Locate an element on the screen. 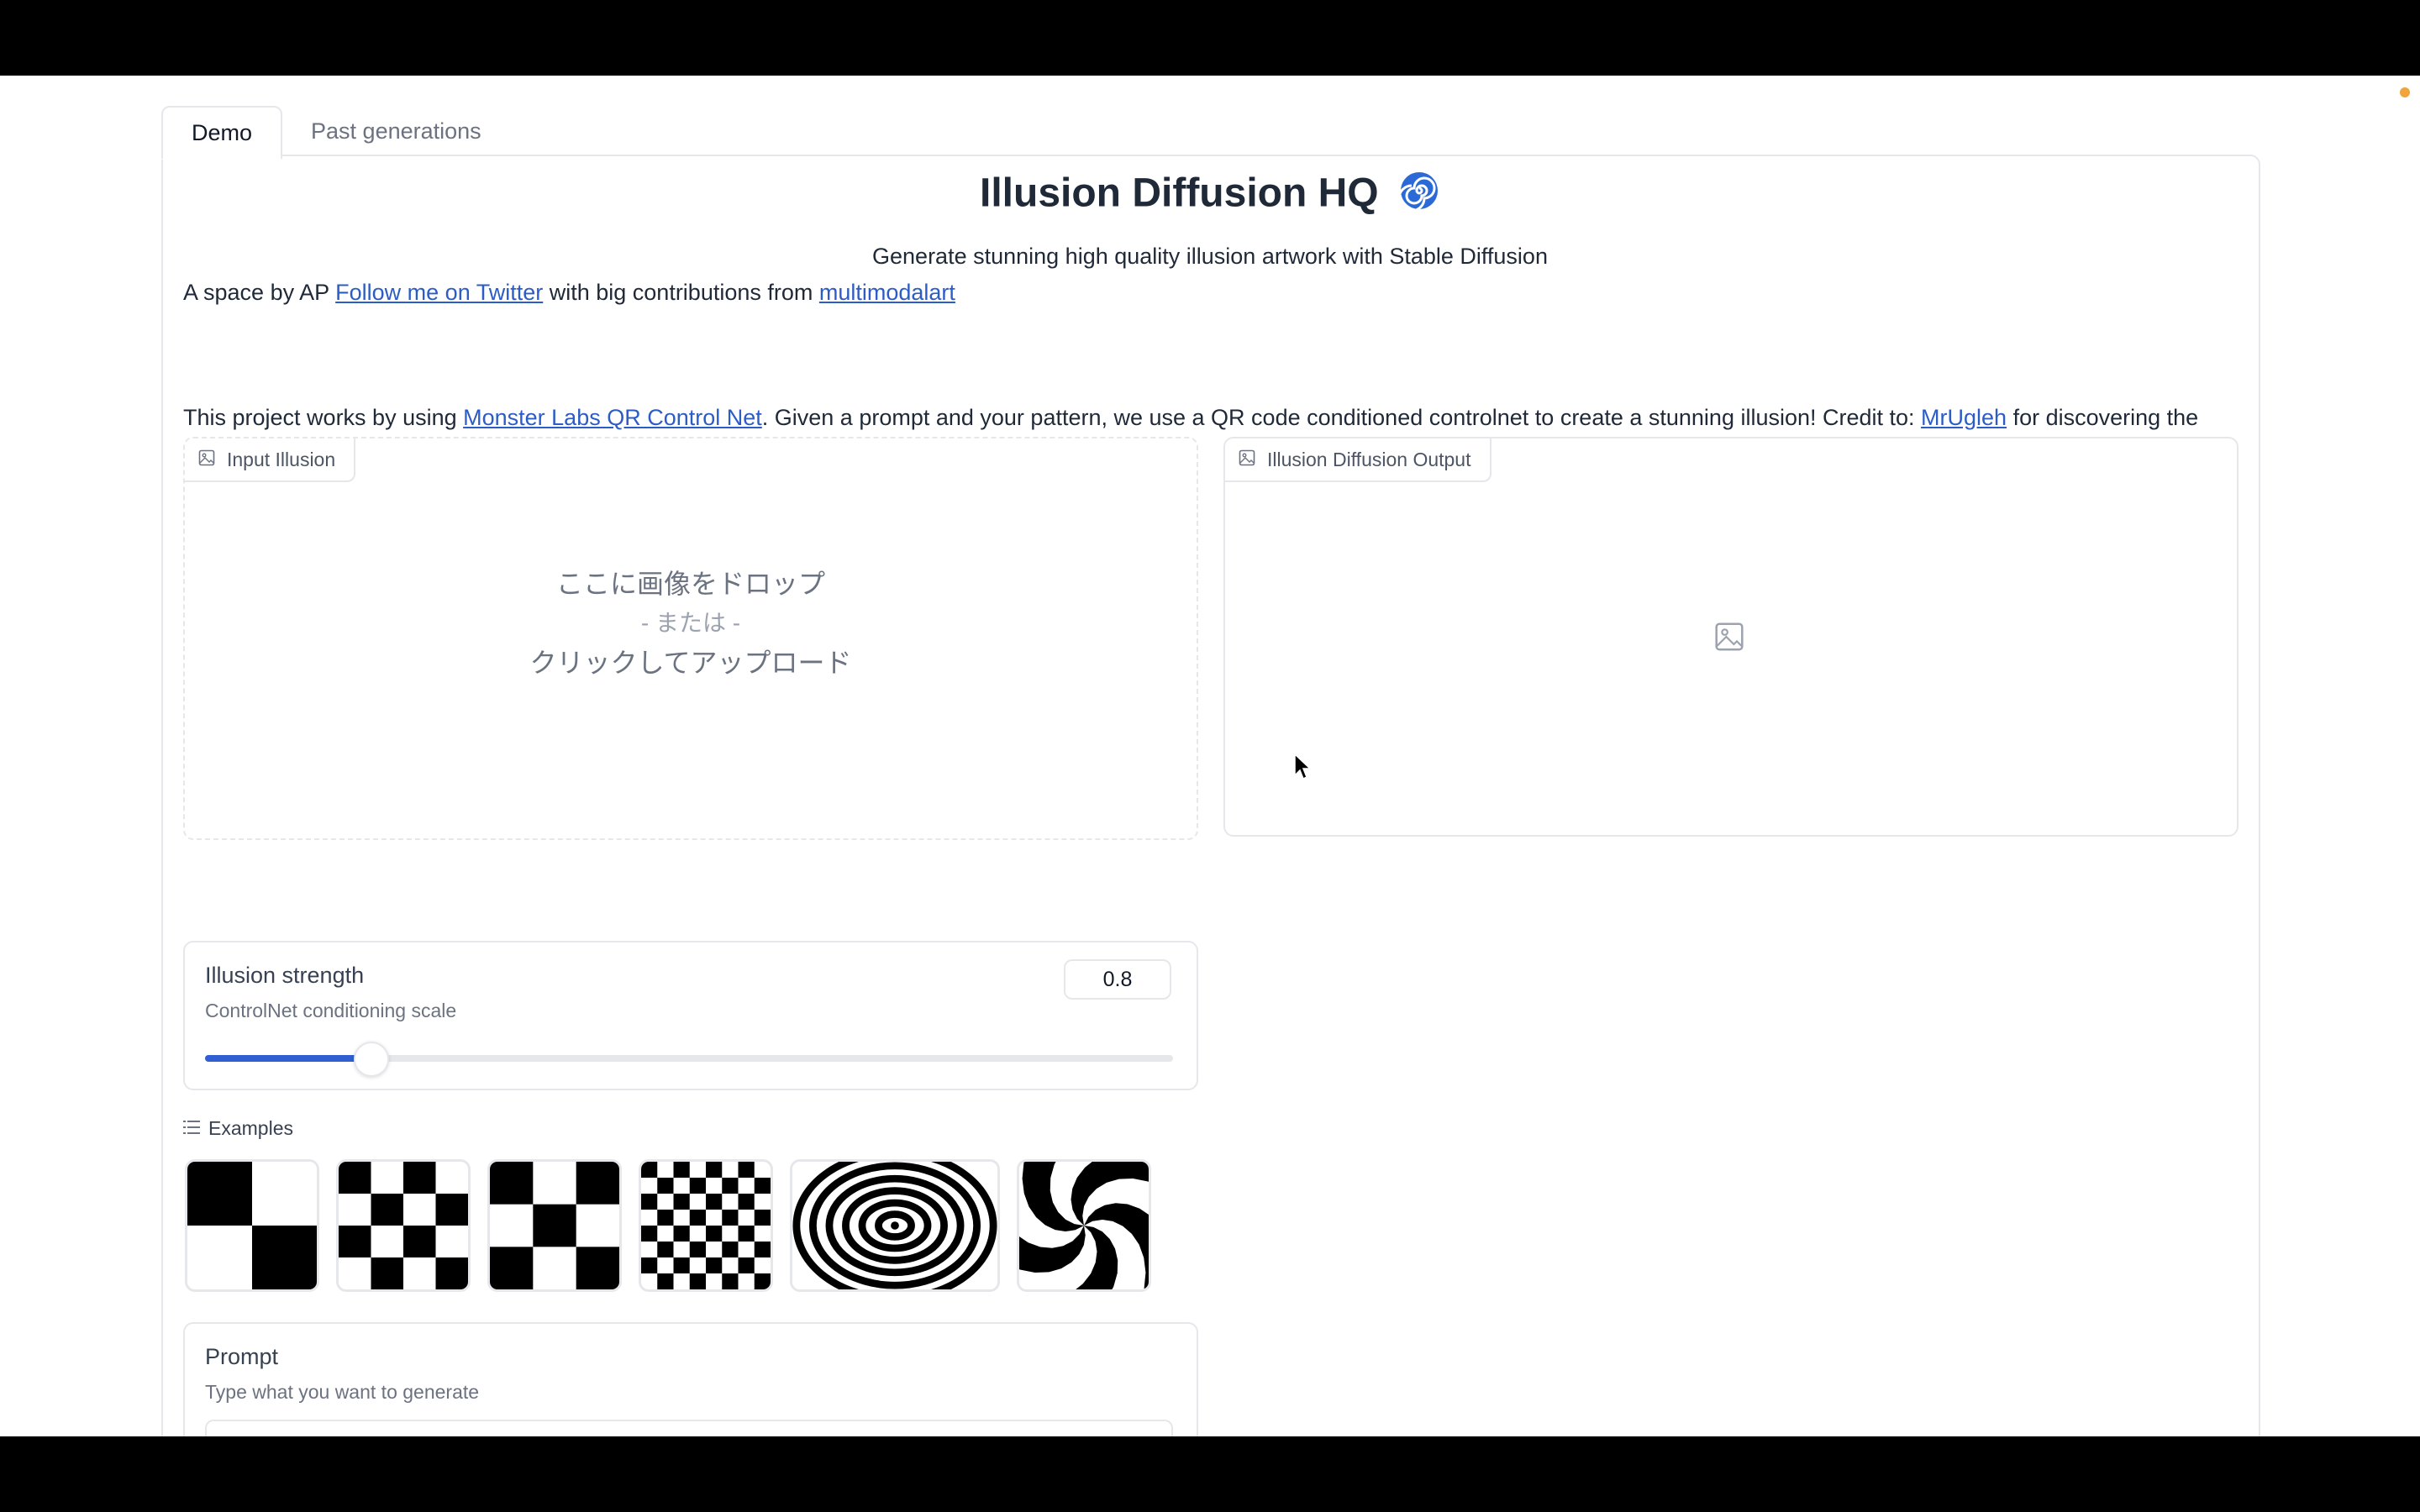 The image size is (2420, 1512). example-checker-3x3 is located at coordinates (554, 1225).